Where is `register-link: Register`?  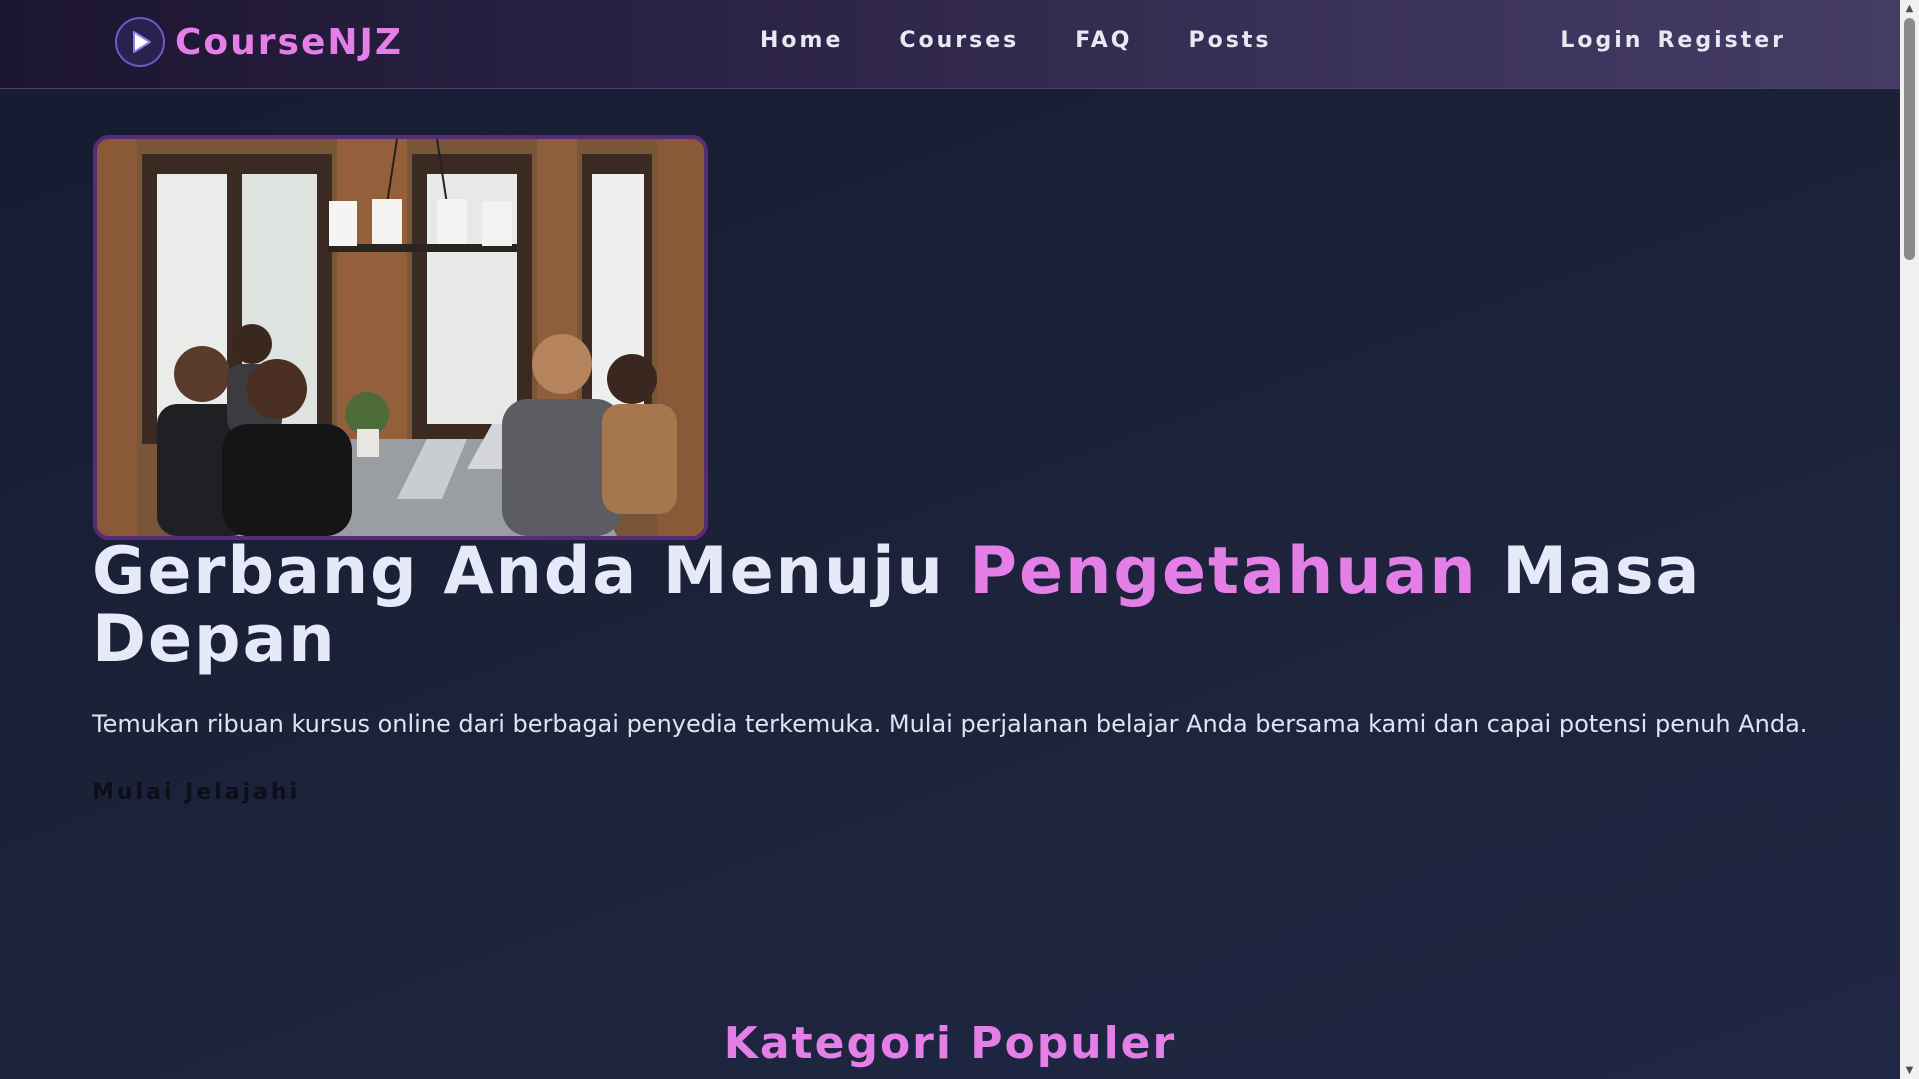 register-link: Register is located at coordinates (1721, 40).